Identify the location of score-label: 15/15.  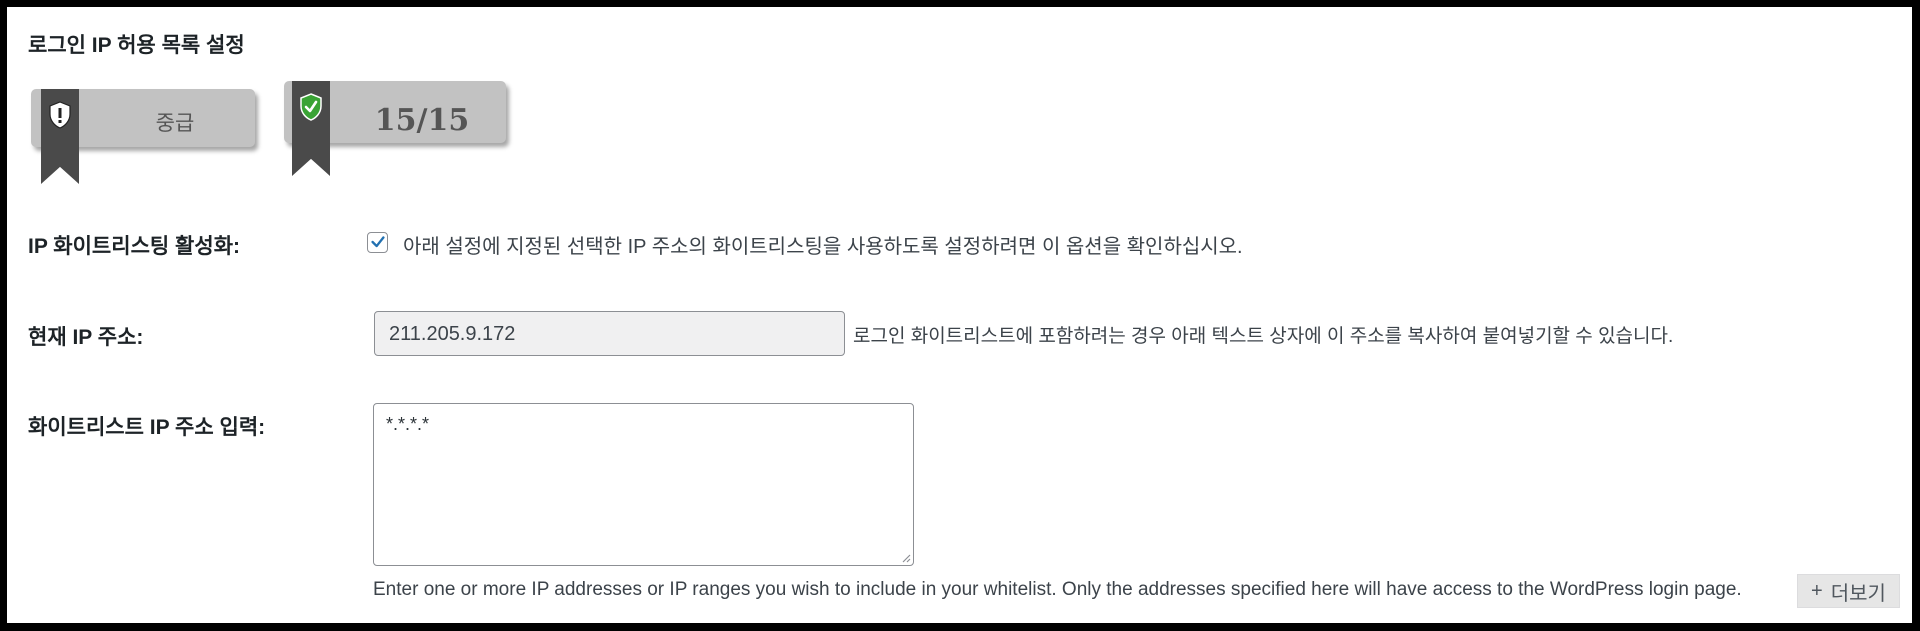
(422, 120).